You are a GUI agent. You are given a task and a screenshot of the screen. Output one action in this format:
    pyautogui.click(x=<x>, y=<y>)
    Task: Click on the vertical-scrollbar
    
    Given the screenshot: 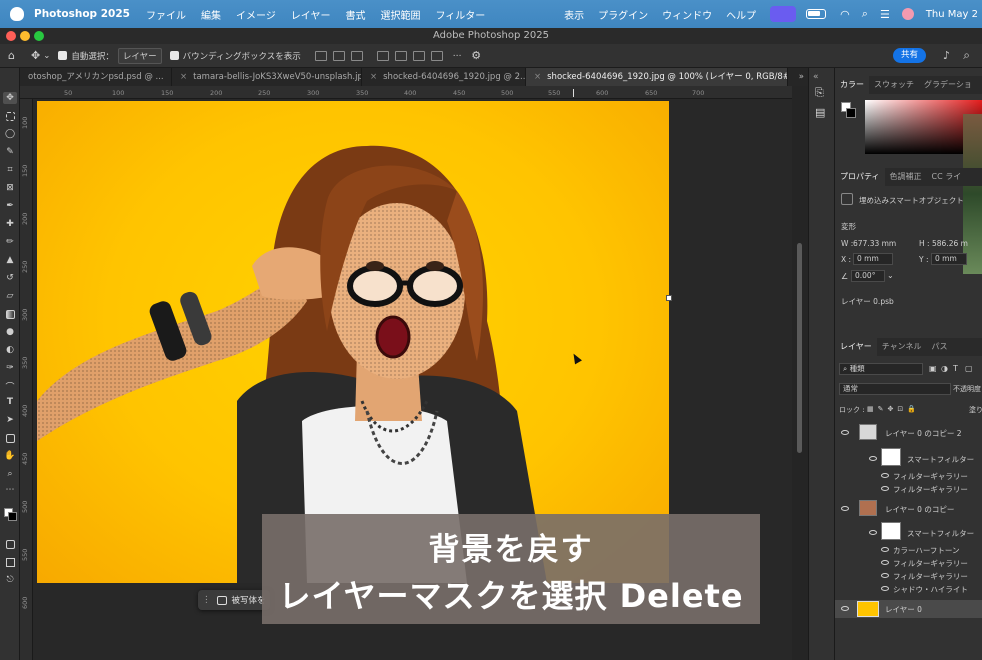 What is the action you would take?
    pyautogui.click(x=799, y=348)
    